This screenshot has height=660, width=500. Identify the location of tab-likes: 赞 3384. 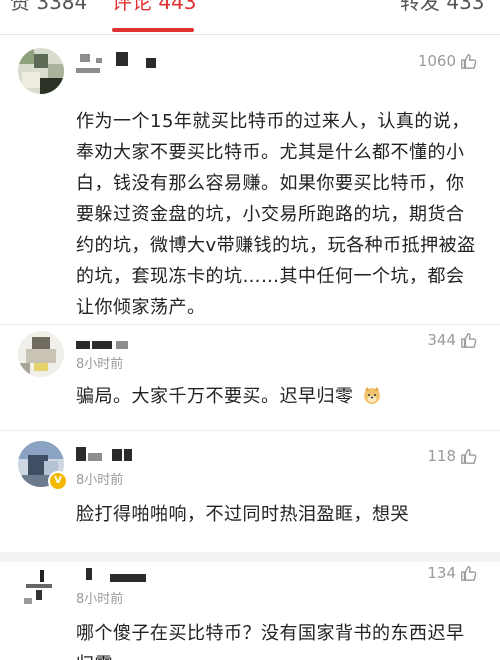
(48, 7).